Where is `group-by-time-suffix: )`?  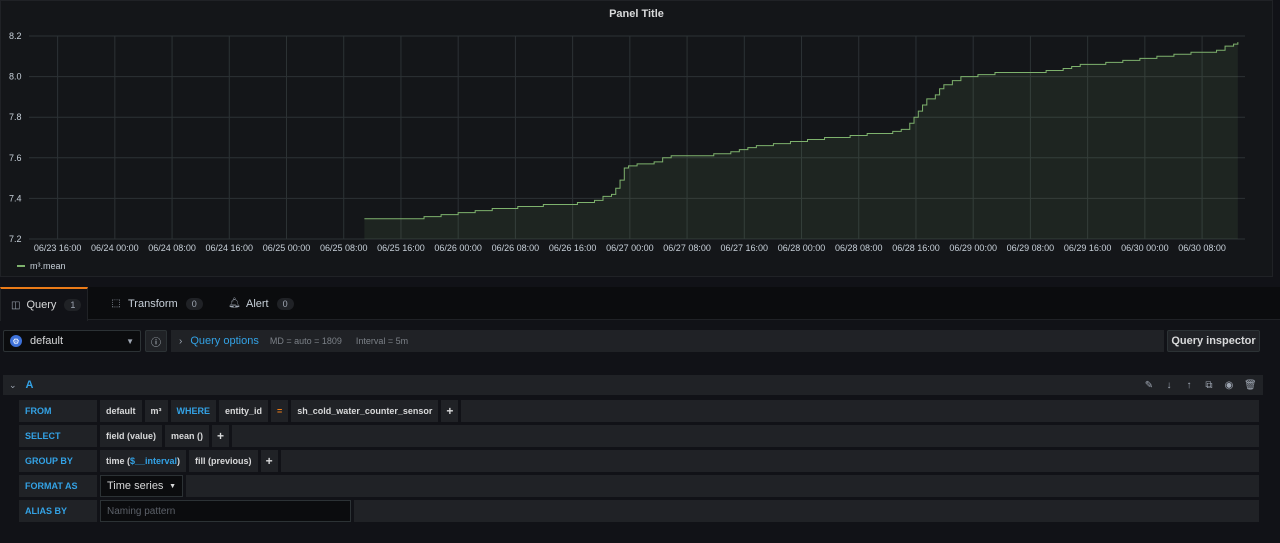
group-by-time-suffix: ) is located at coordinates (179, 461).